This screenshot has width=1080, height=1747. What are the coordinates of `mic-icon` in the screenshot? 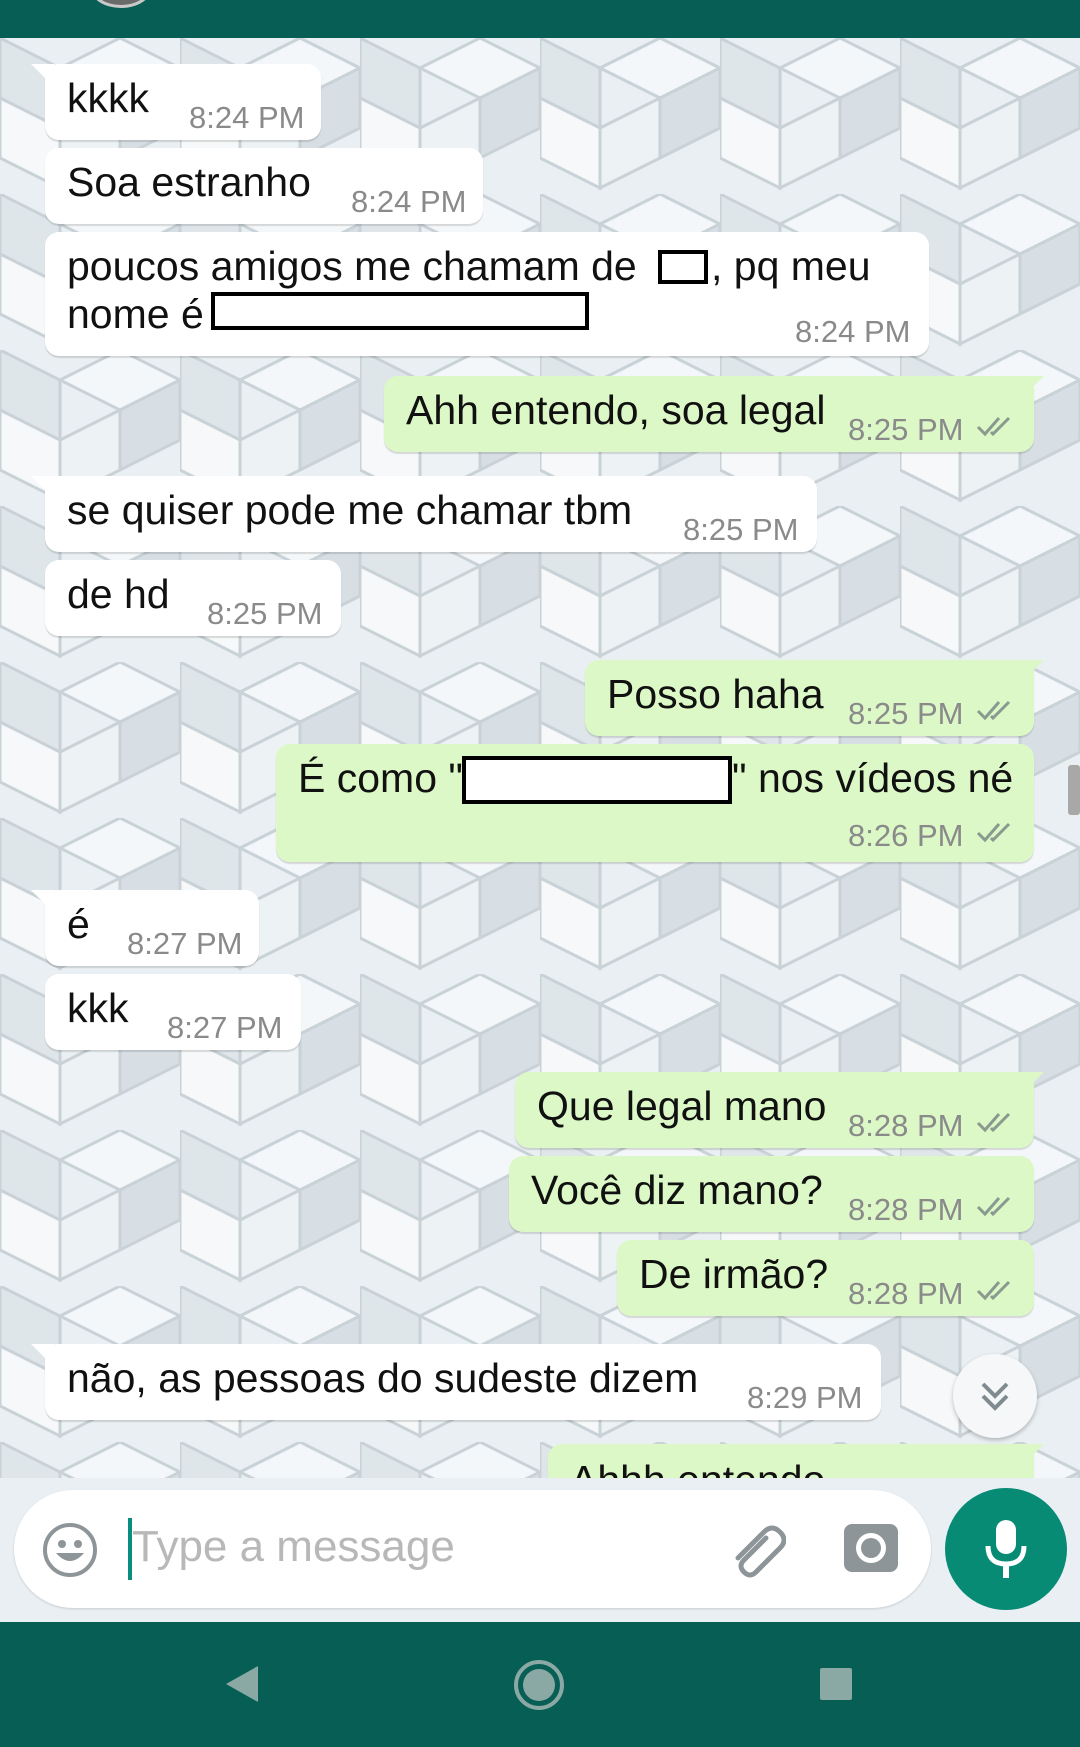 It's located at (1006, 1549).